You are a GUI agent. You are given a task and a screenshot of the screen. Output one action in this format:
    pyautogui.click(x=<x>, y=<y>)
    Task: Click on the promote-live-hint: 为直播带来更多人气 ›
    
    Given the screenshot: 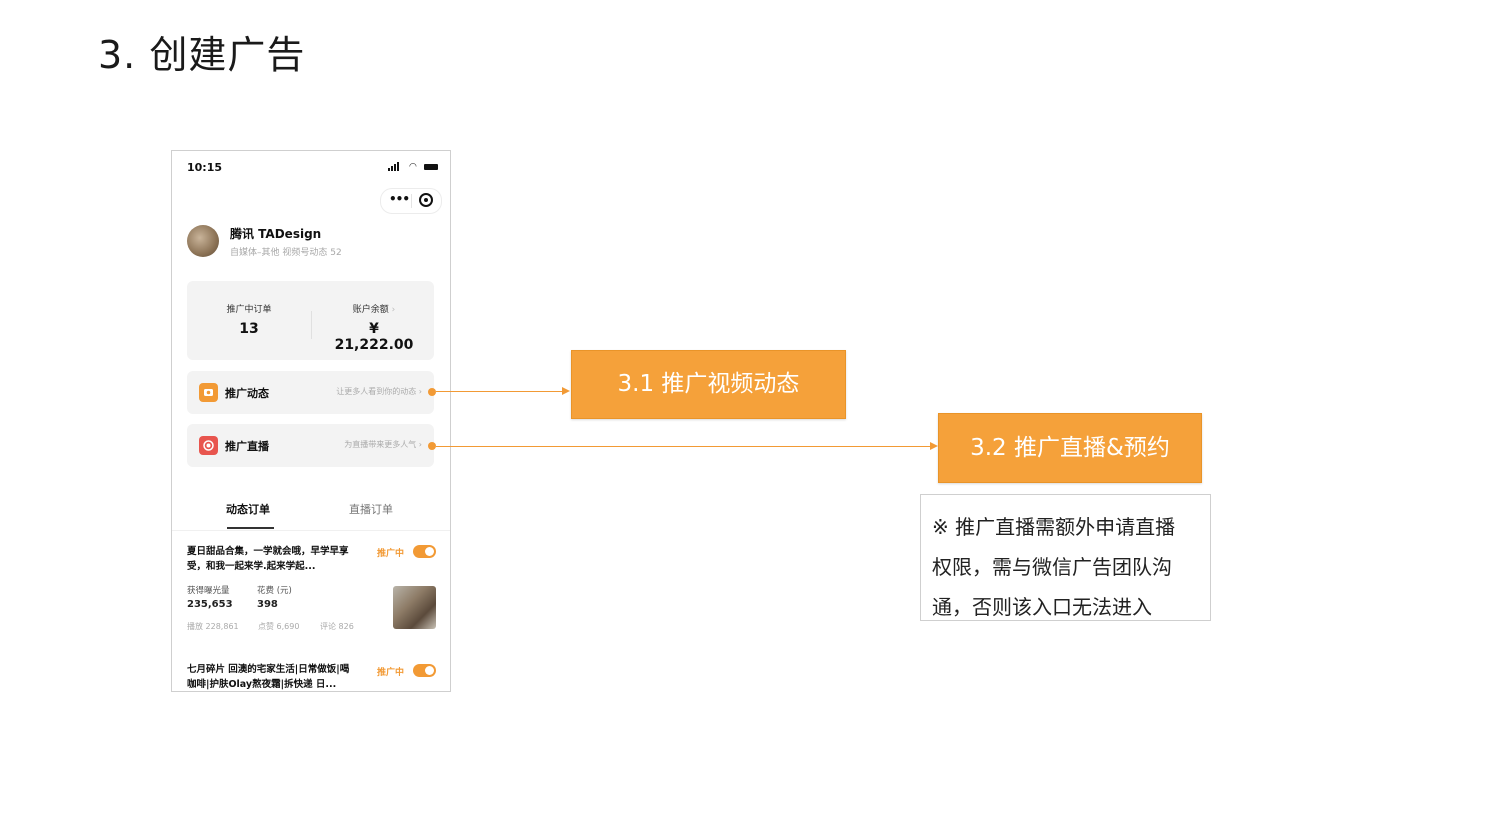 What is the action you would take?
    pyautogui.click(x=383, y=444)
    